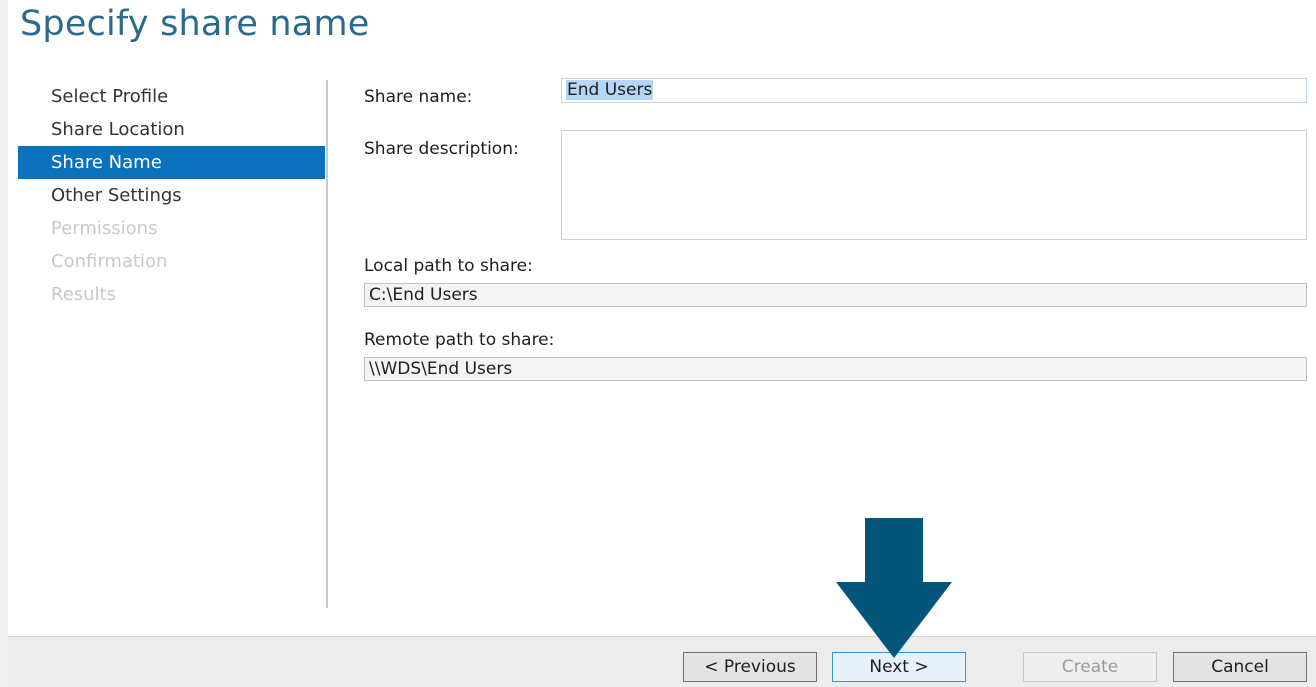  Describe the element at coordinates (327, 344) in the screenshot. I see `nav-divider` at that location.